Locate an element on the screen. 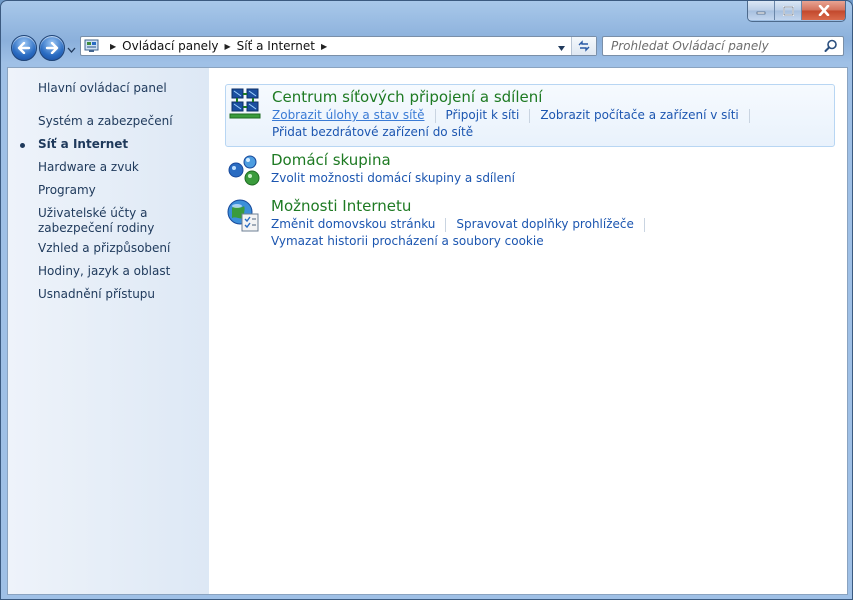 Image resolution: width=853 pixels, height=600 pixels. close-button is located at coordinates (823, 10).